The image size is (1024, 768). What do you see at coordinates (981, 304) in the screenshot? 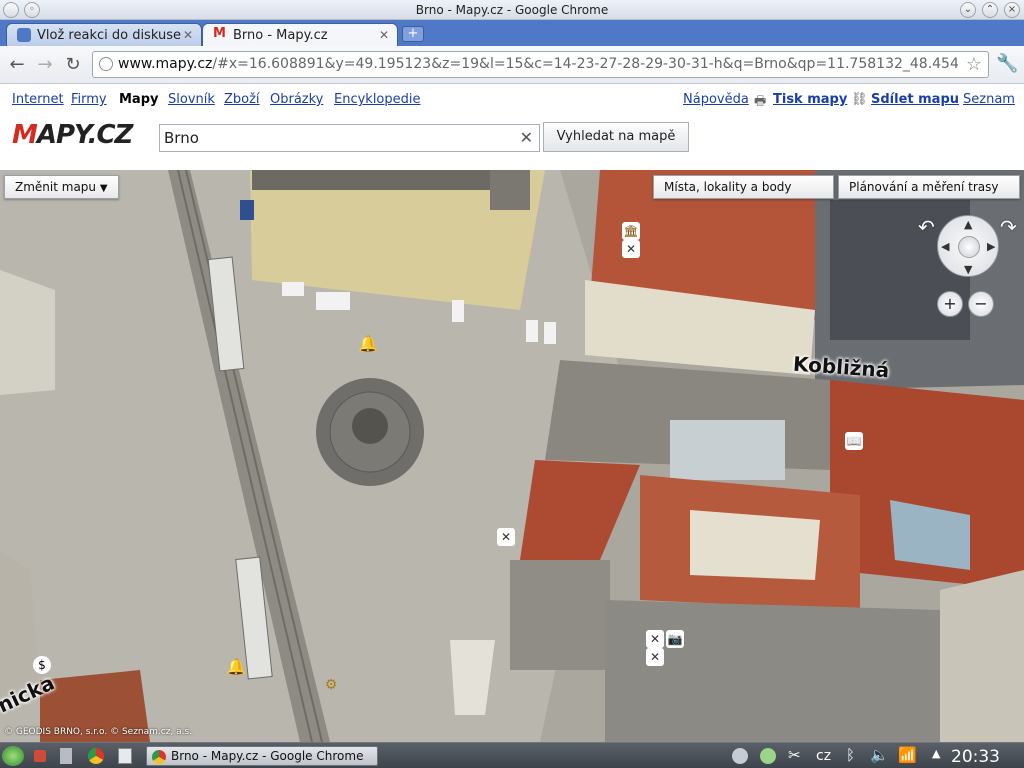
I see `zoom-out-button: −` at bounding box center [981, 304].